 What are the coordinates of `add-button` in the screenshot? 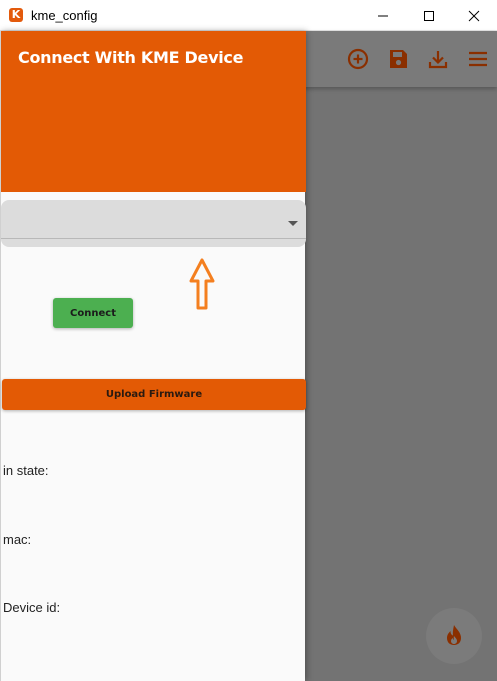 It's located at (358, 59).